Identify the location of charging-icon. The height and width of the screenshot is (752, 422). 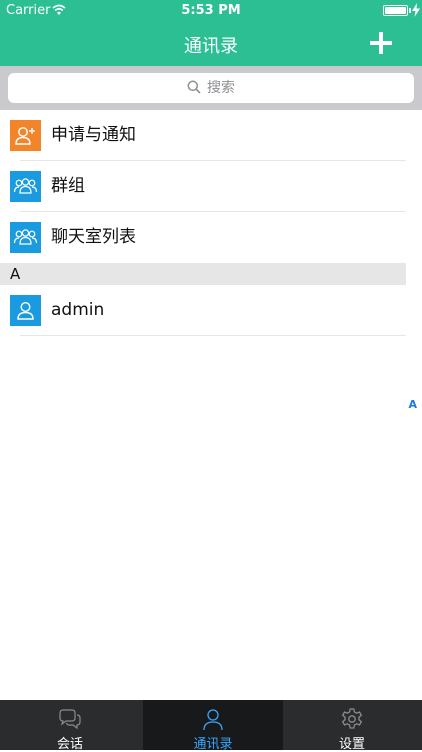
(416, 10).